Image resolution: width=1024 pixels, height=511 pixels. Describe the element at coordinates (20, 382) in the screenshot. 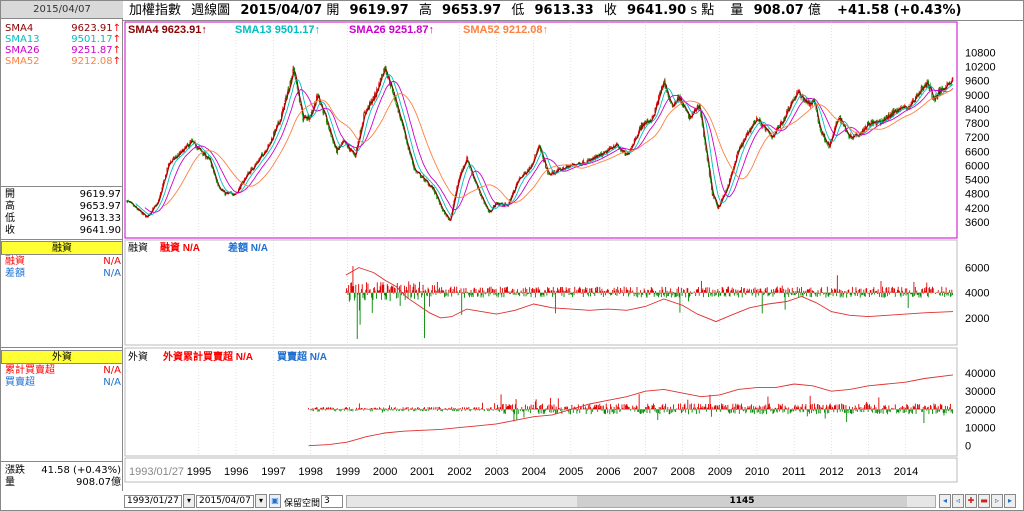

I see `foreign-net-label: 買賣超` at that location.